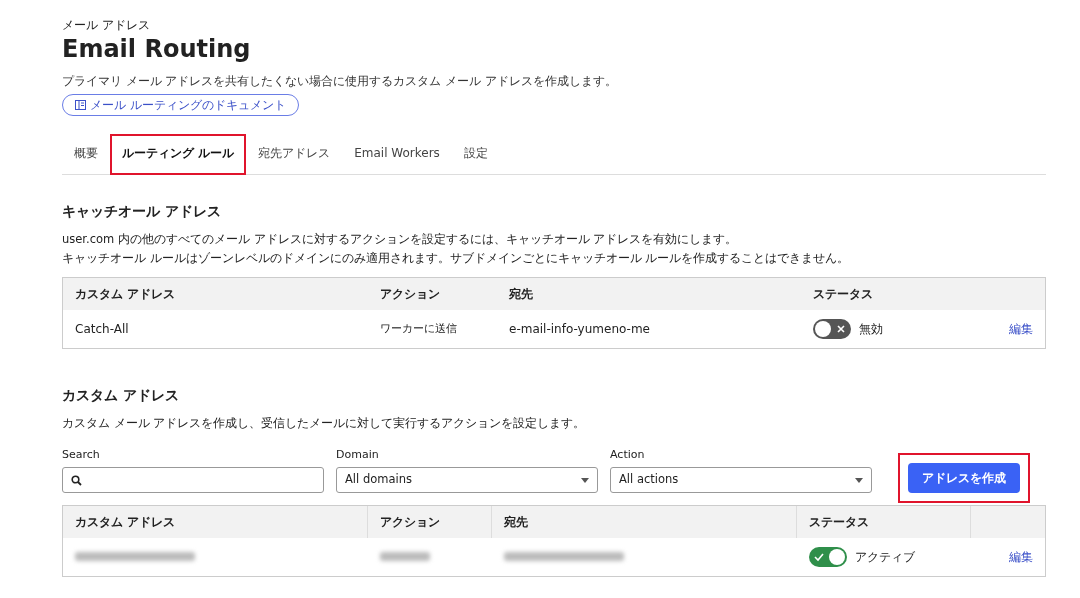 The height and width of the screenshot is (598, 1080). What do you see at coordinates (76, 480) in the screenshot?
I see `search-icon` at bounding box center [76, 480].